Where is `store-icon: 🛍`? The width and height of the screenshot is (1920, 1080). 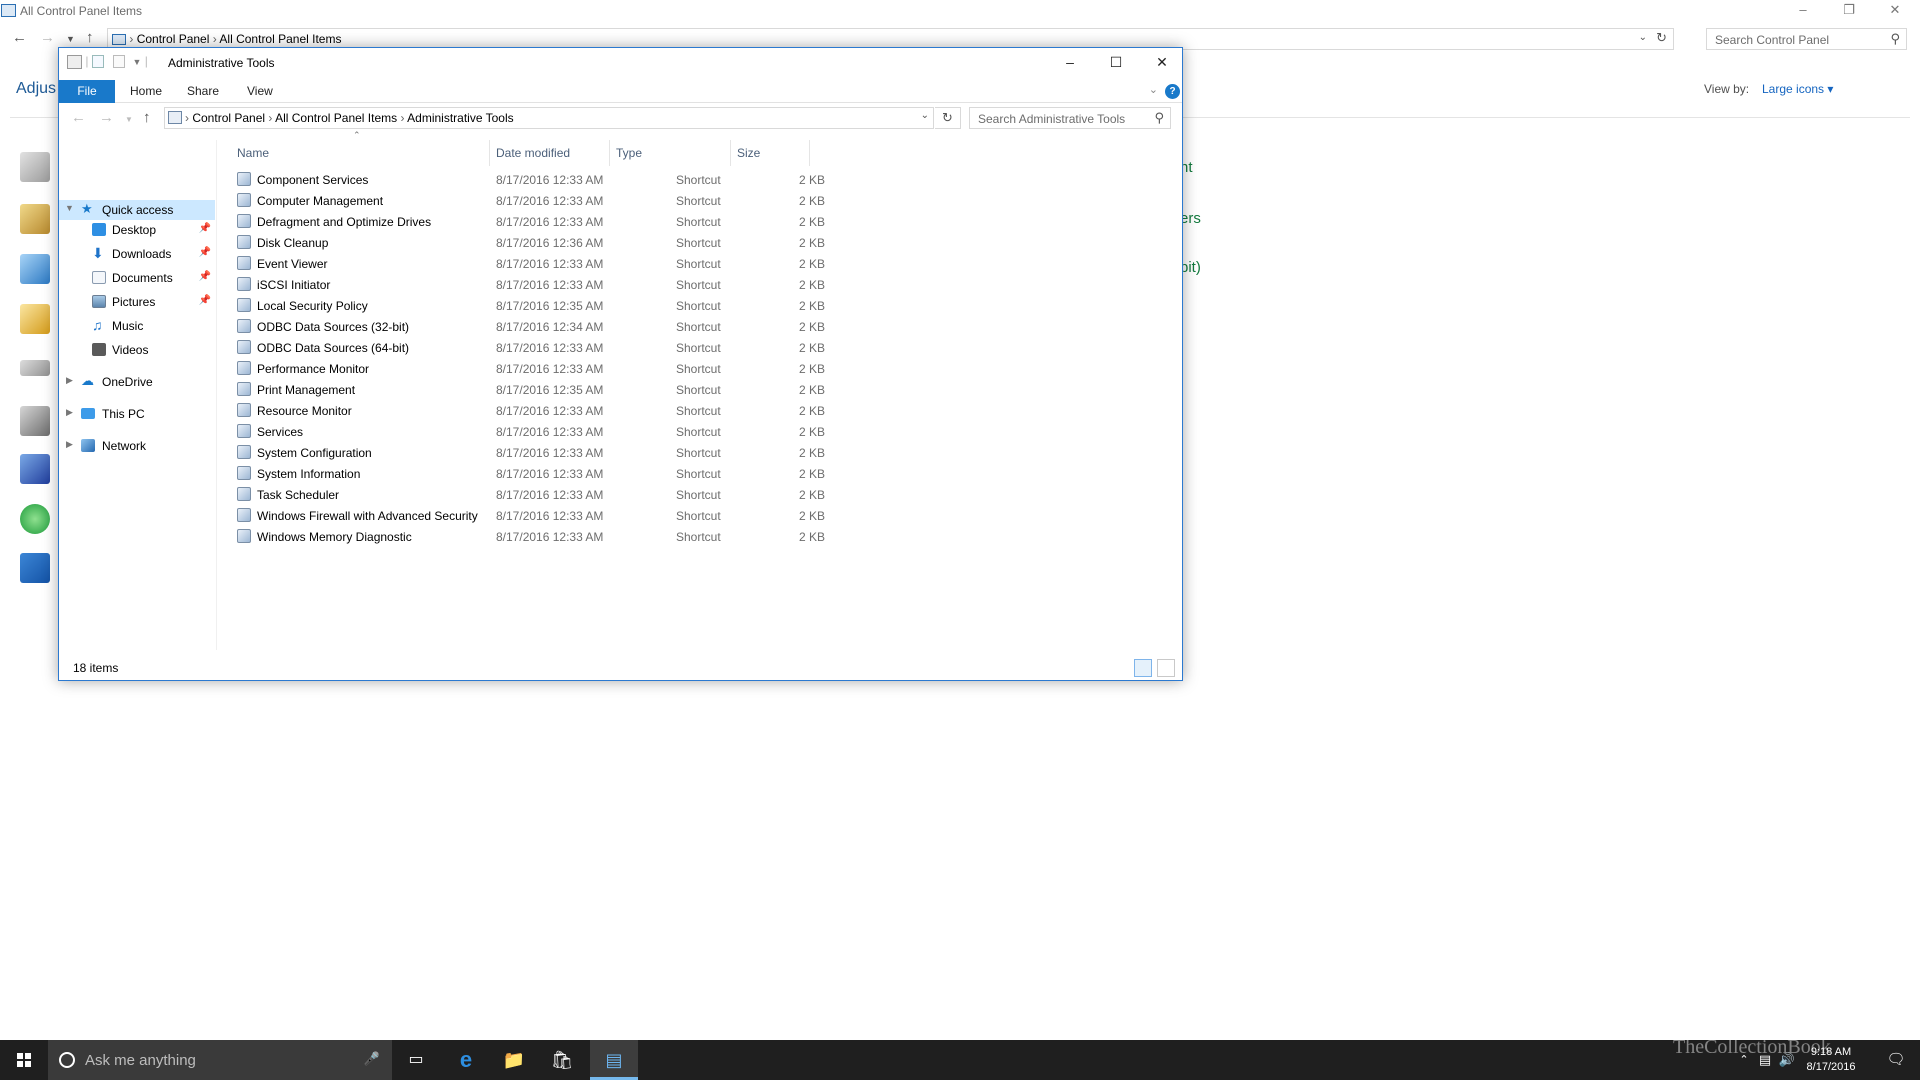 store-icon: 🛍 is located at coordinates (562, 1060).